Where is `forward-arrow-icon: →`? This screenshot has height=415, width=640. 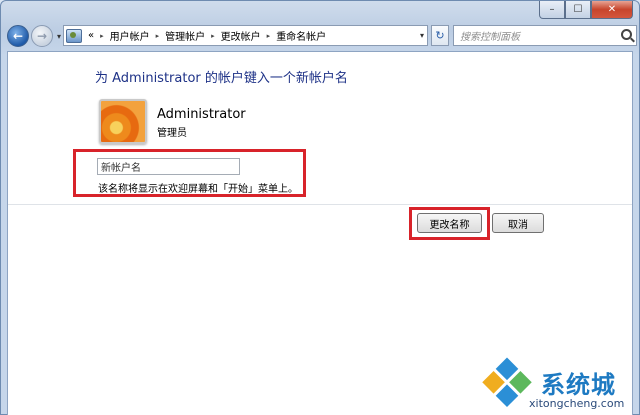
forward-arrow-icon: → is located at coordinates (42, 36).